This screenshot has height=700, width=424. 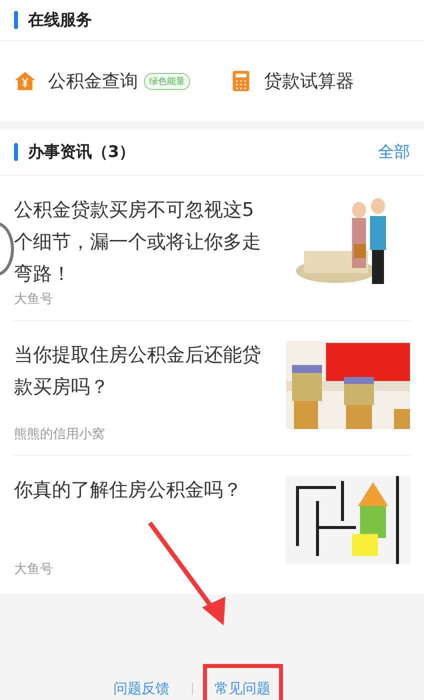 What do you see at coordinates (60, 434) in the screenshot?
I see `article-source: 熊熊的信用小窝` at bounding box center [60, 434].